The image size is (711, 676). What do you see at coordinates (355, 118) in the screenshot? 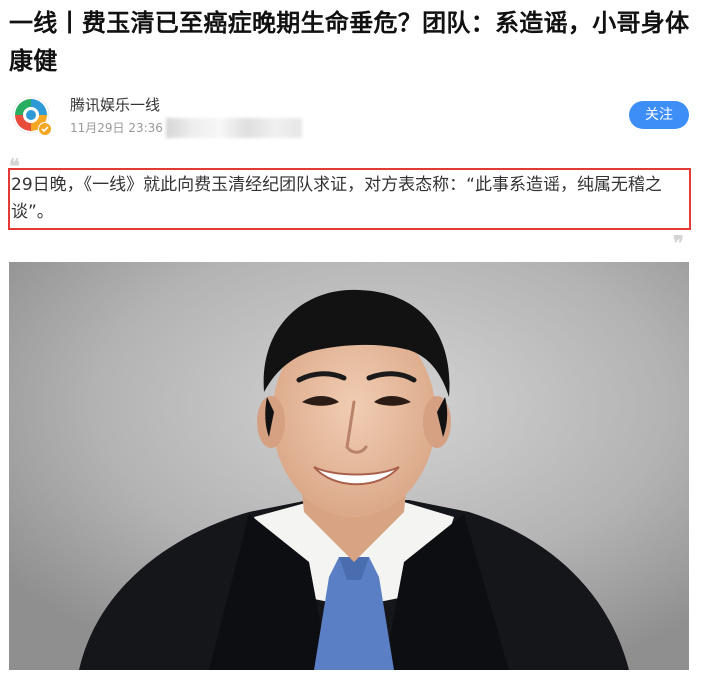
I see `author-row: 腾讯娱乐一线 11月29日 23:36 关注` at bounding box center [355, 118].